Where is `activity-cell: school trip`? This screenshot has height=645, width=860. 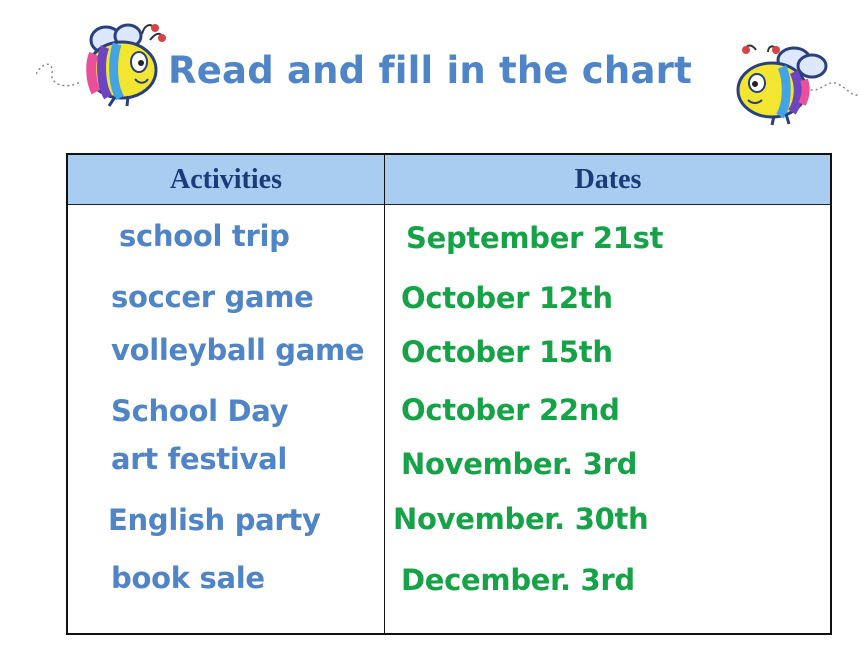
activity-cell: school trip is located at coordinates (204, 236).